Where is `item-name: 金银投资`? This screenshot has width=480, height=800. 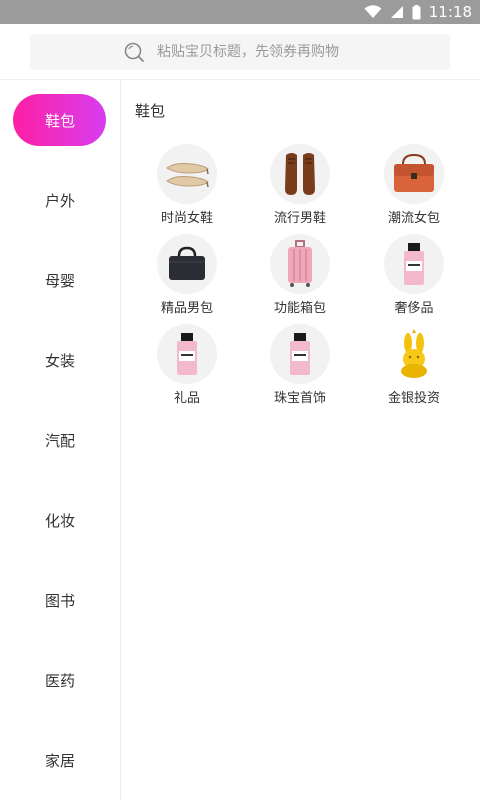 item-name: 金银投资 is located at coordinates (413, 398).